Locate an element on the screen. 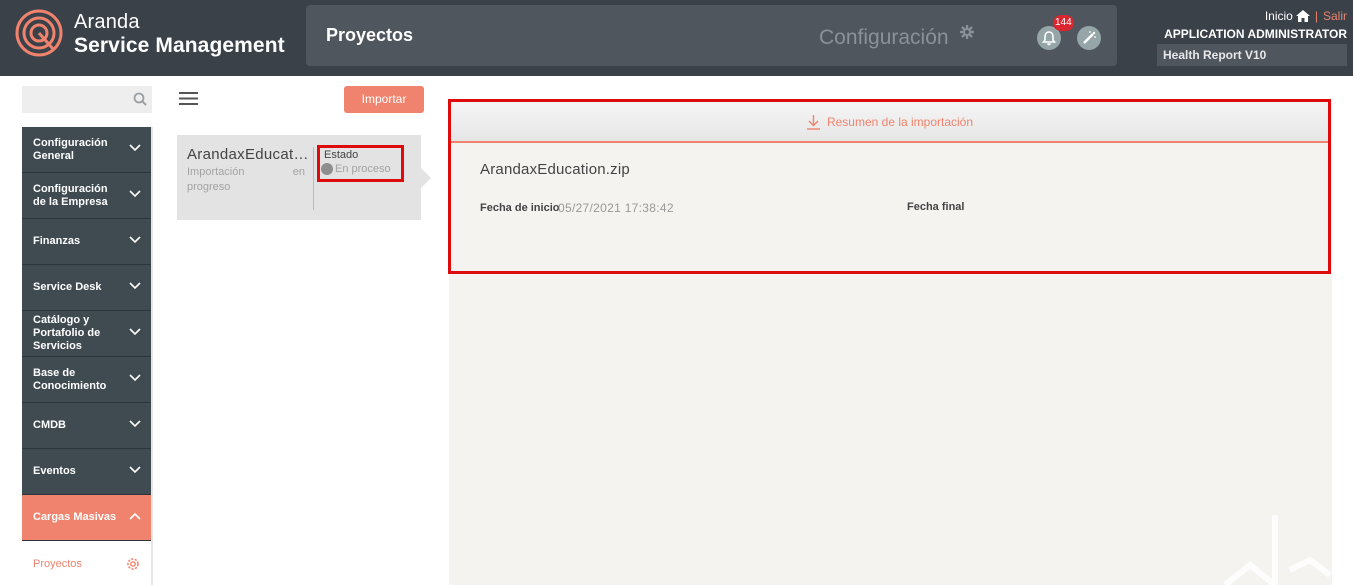 The width and height of the screenshot is (1353, 585). card-pointer-arrow is located at coordinates (426, 178).